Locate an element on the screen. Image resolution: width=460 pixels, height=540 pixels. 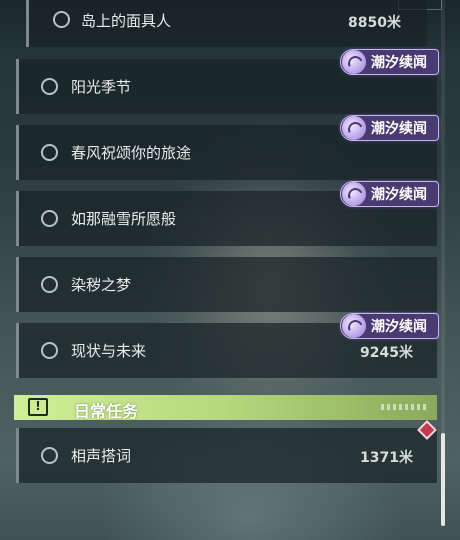
quest-name: 相声搭词 is located at coordinates (101, 456).